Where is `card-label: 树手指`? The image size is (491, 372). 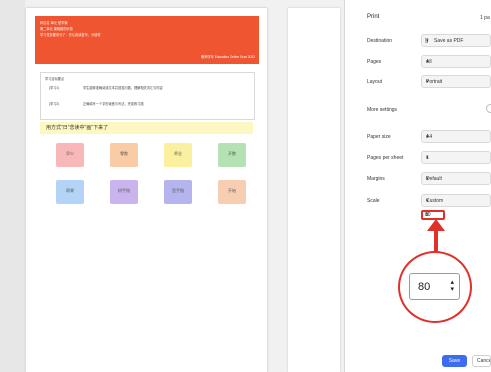
card-label: 树手指 is located at coordinates (124, 190).